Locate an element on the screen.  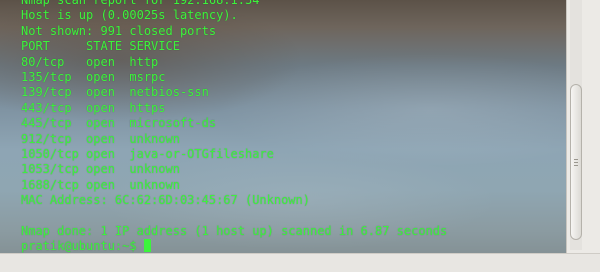
shell-prompt: pratik@ubuntu:~$ is located at coordinates (82, 246).